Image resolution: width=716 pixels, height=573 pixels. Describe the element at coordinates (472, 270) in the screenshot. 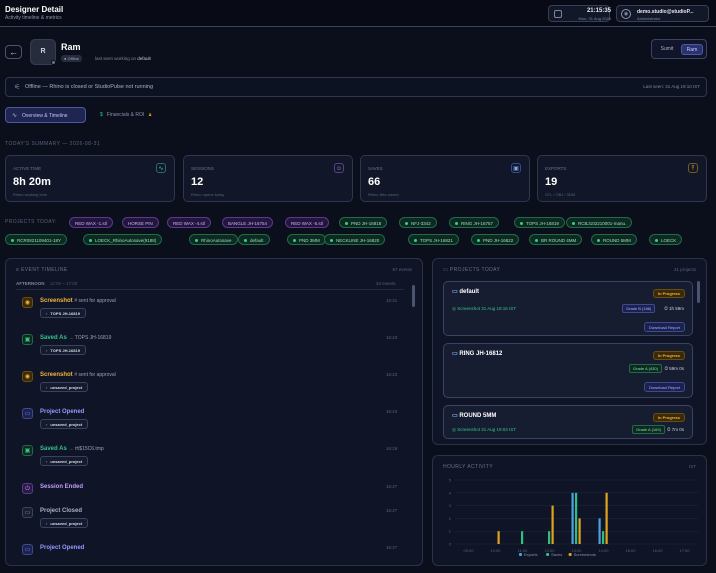

I see `projects-panel-title: ▭ PROJECTS TODAY` at that location.